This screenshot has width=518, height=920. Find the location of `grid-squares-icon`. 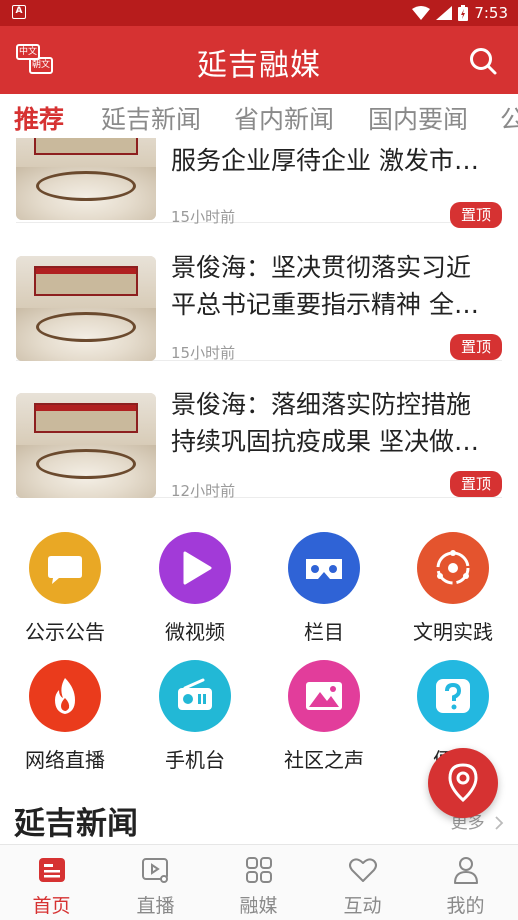

grid-squares-icon is located at coordinates (259, 870).